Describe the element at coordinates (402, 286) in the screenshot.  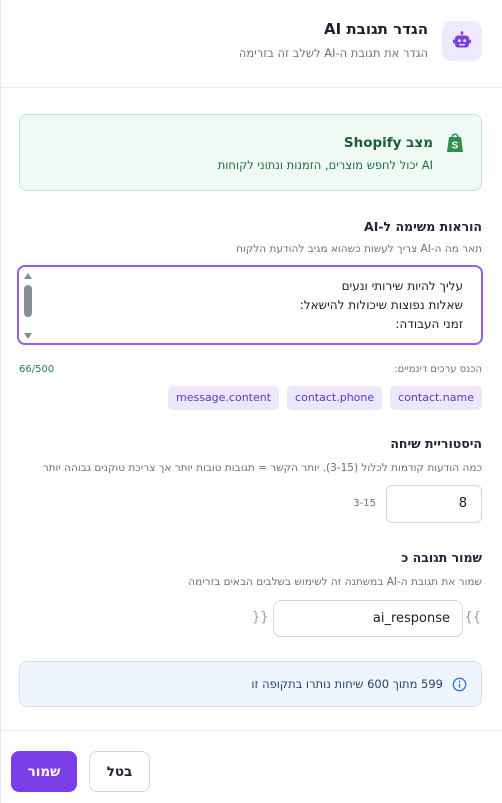
I see `instructions-line: עליך להיות שירותי ונעים` at that location.